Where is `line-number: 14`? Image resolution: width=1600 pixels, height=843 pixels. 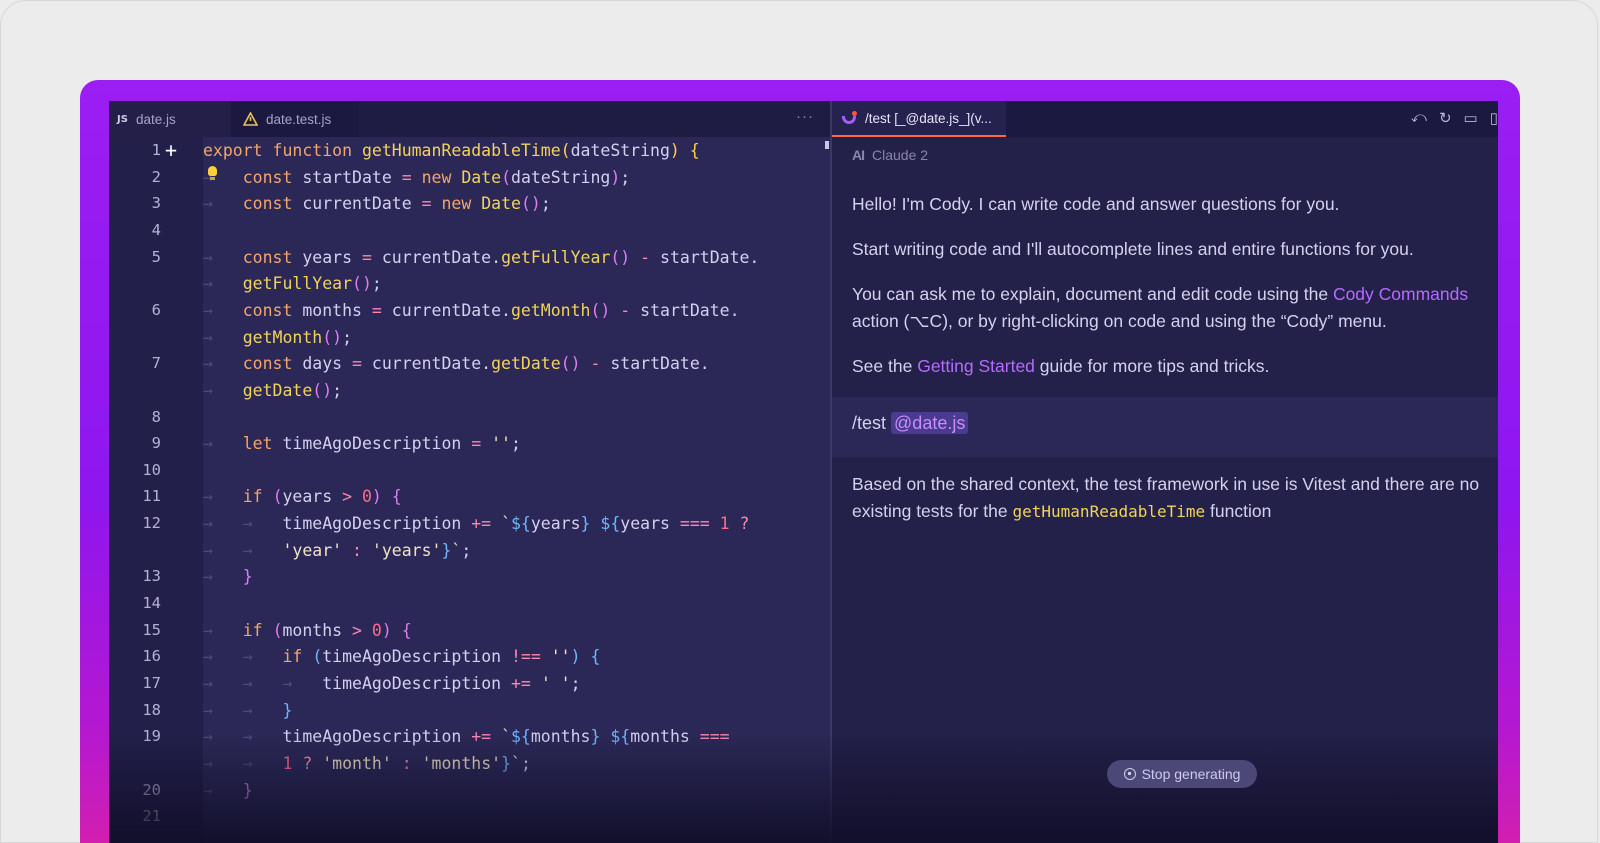 line-number: 14 is located at coordinates (151, 603).